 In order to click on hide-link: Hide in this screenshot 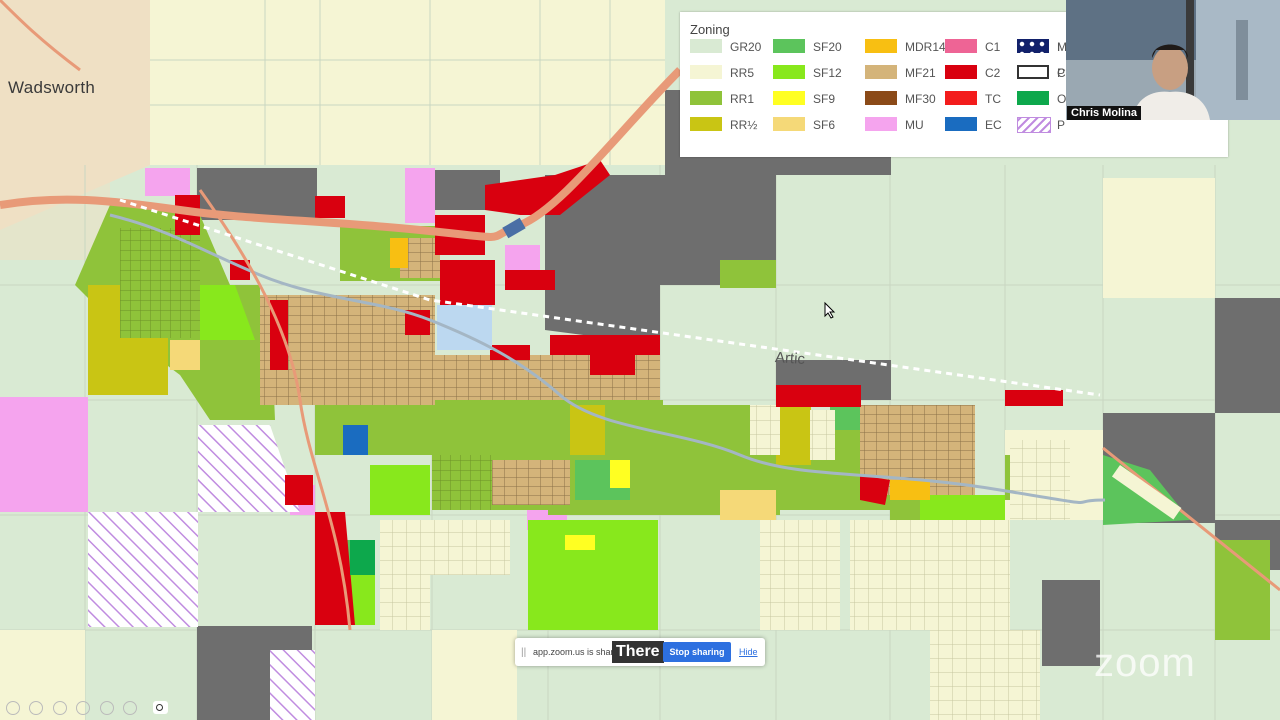, I will do `click(748, 652)`.